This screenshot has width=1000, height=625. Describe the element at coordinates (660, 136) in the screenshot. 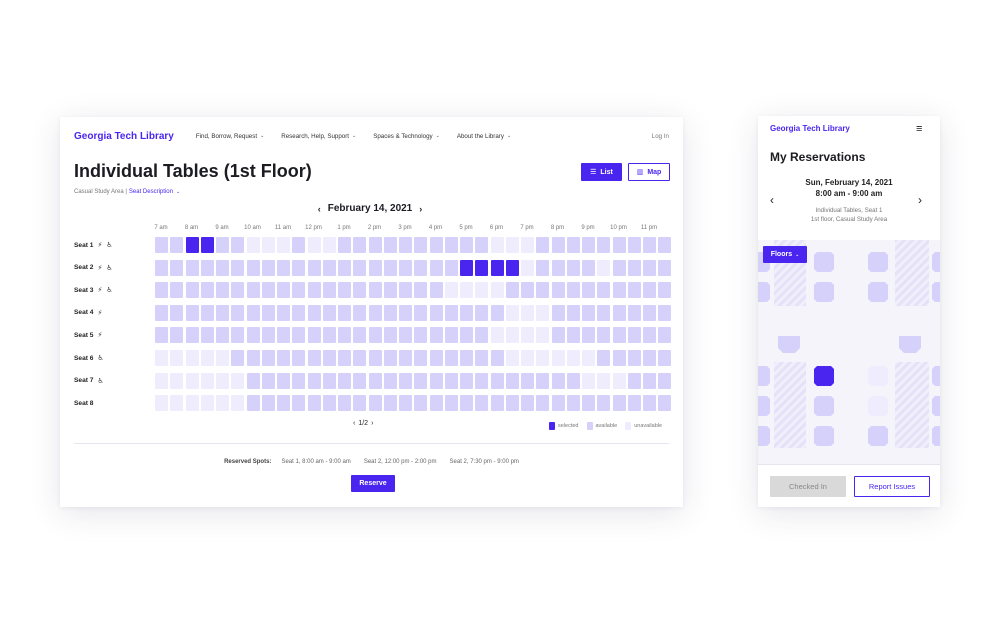

I see `login-link: Log In` at that location.